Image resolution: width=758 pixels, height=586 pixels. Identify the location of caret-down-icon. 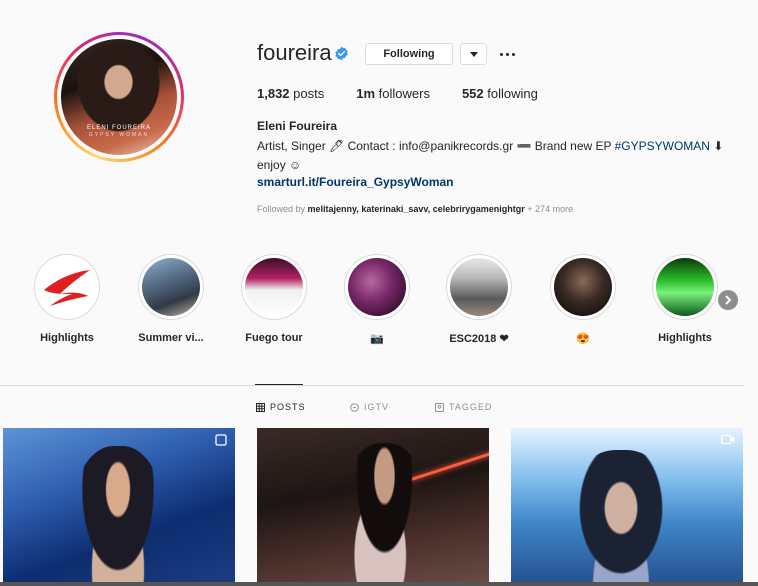
(473, 54).